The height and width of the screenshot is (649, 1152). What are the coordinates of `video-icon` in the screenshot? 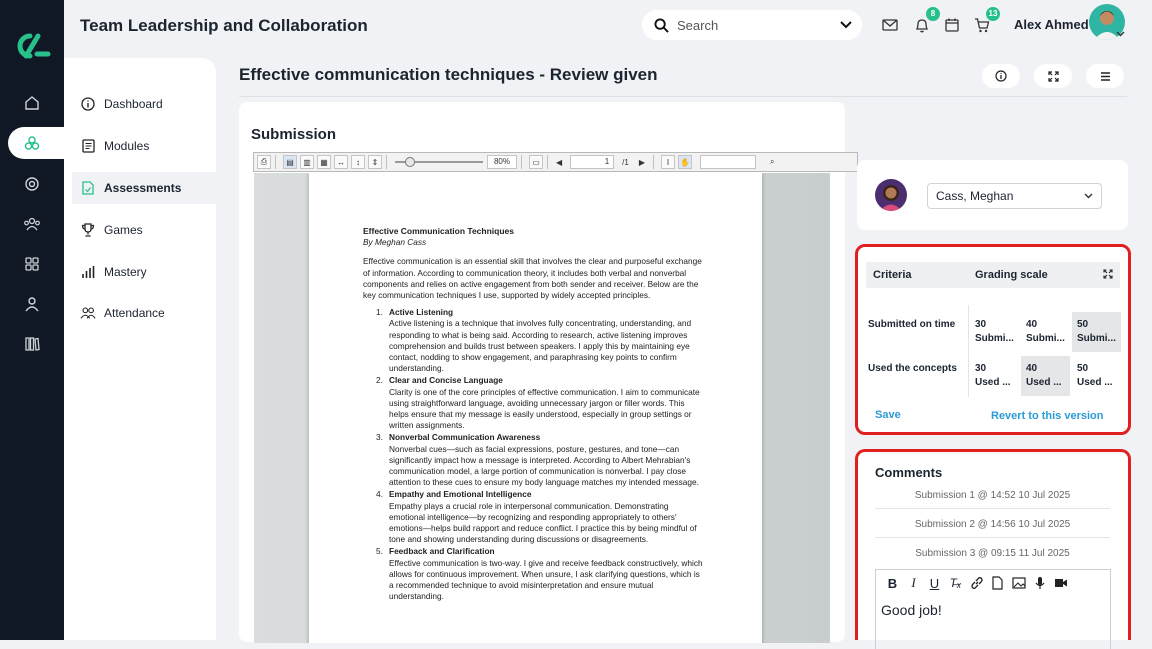 It's located at (1060, 583).